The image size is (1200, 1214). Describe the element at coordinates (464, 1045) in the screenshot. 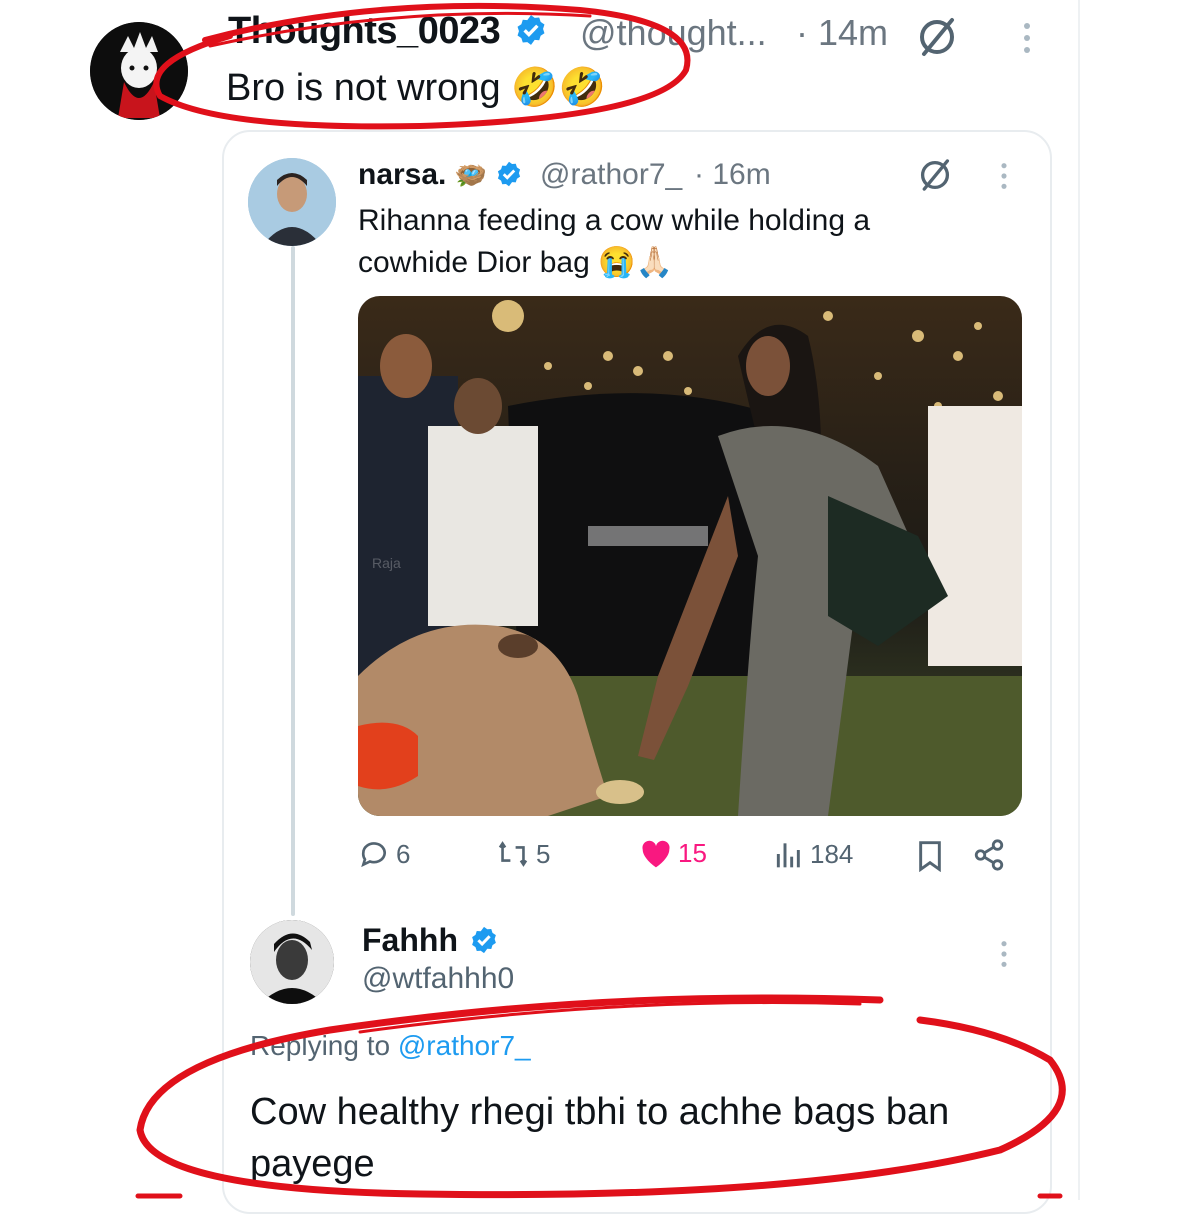

I see `replying-mention-link: @rathor7_` at that location.